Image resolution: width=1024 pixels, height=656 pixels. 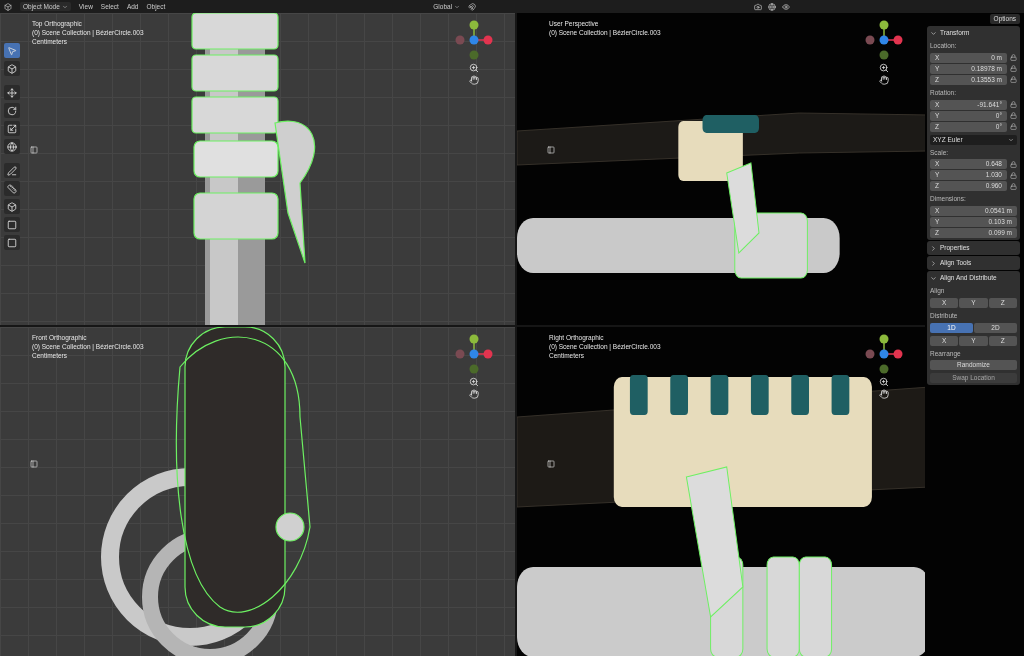 I want to click on cube-icon, so click(x=12, y=206).